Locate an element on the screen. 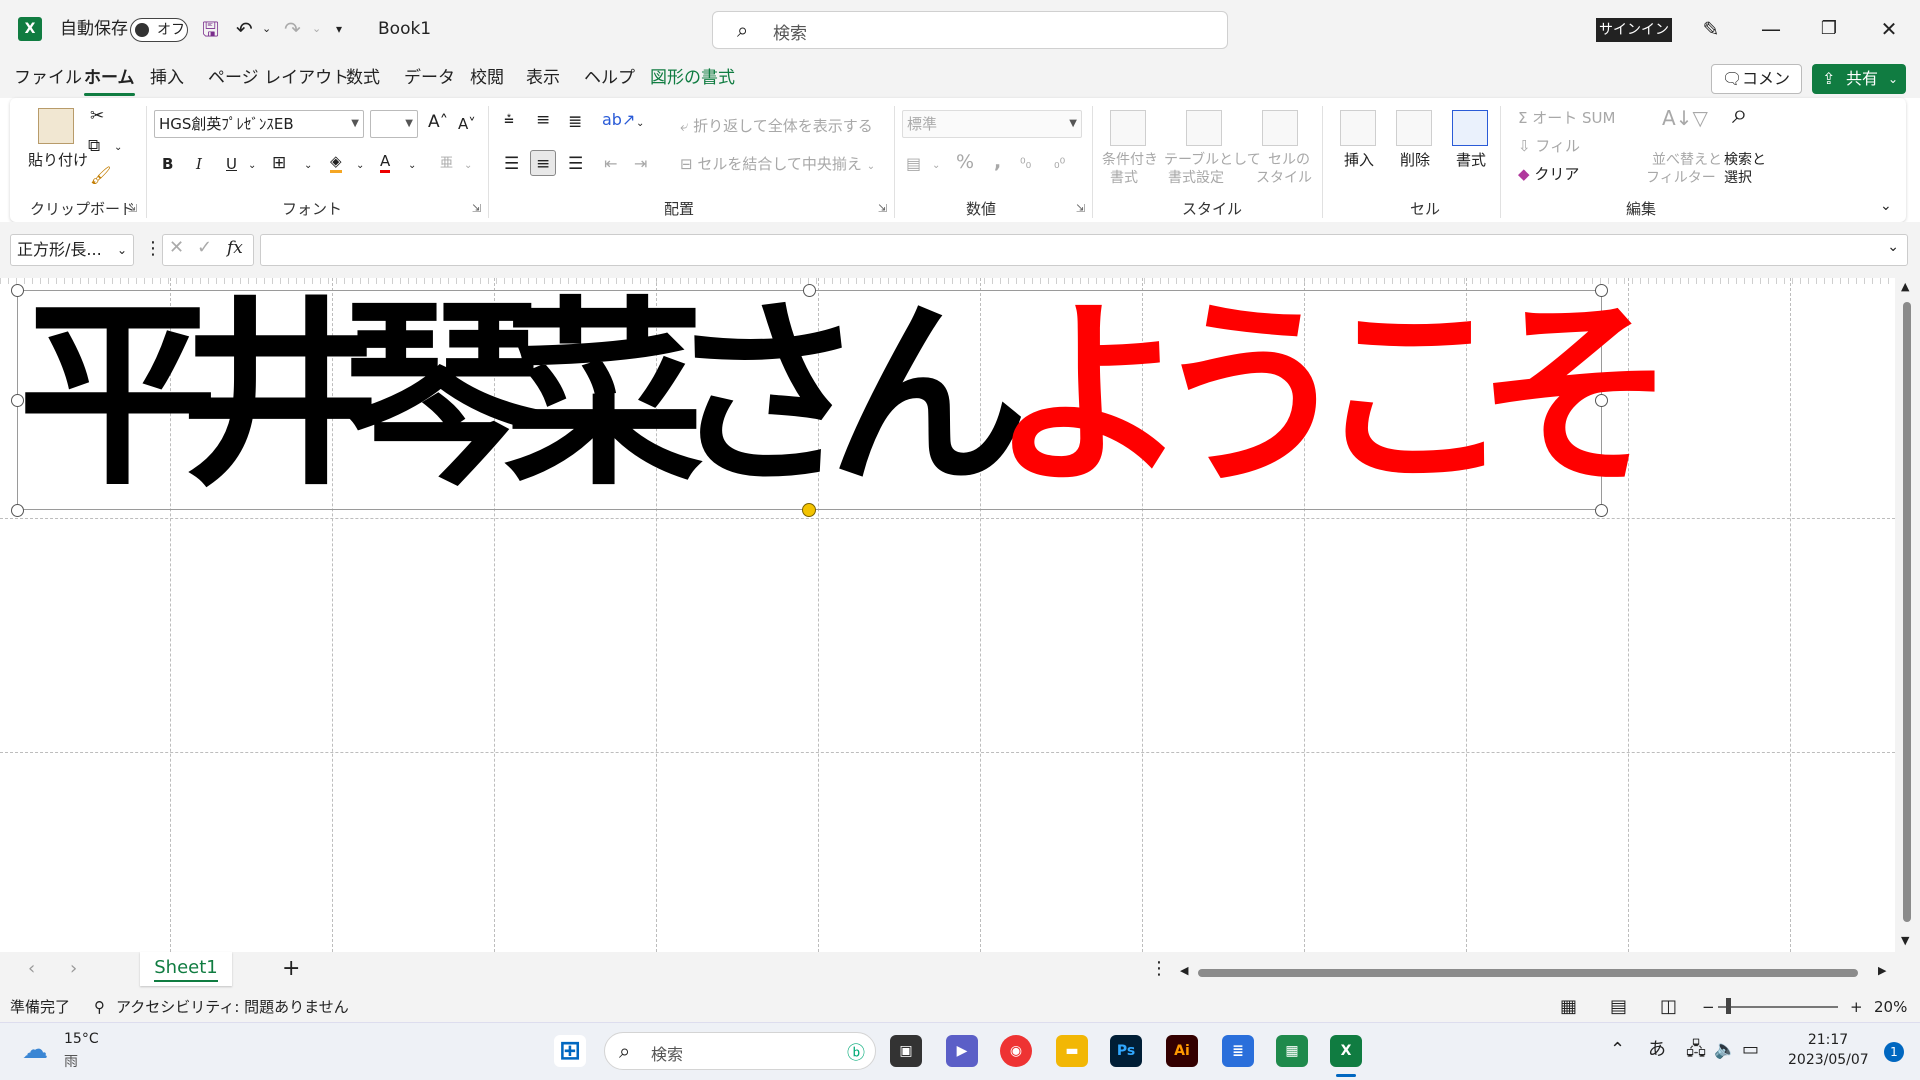  zoom-out-icon: − is located at coordinates (1708, 1007).